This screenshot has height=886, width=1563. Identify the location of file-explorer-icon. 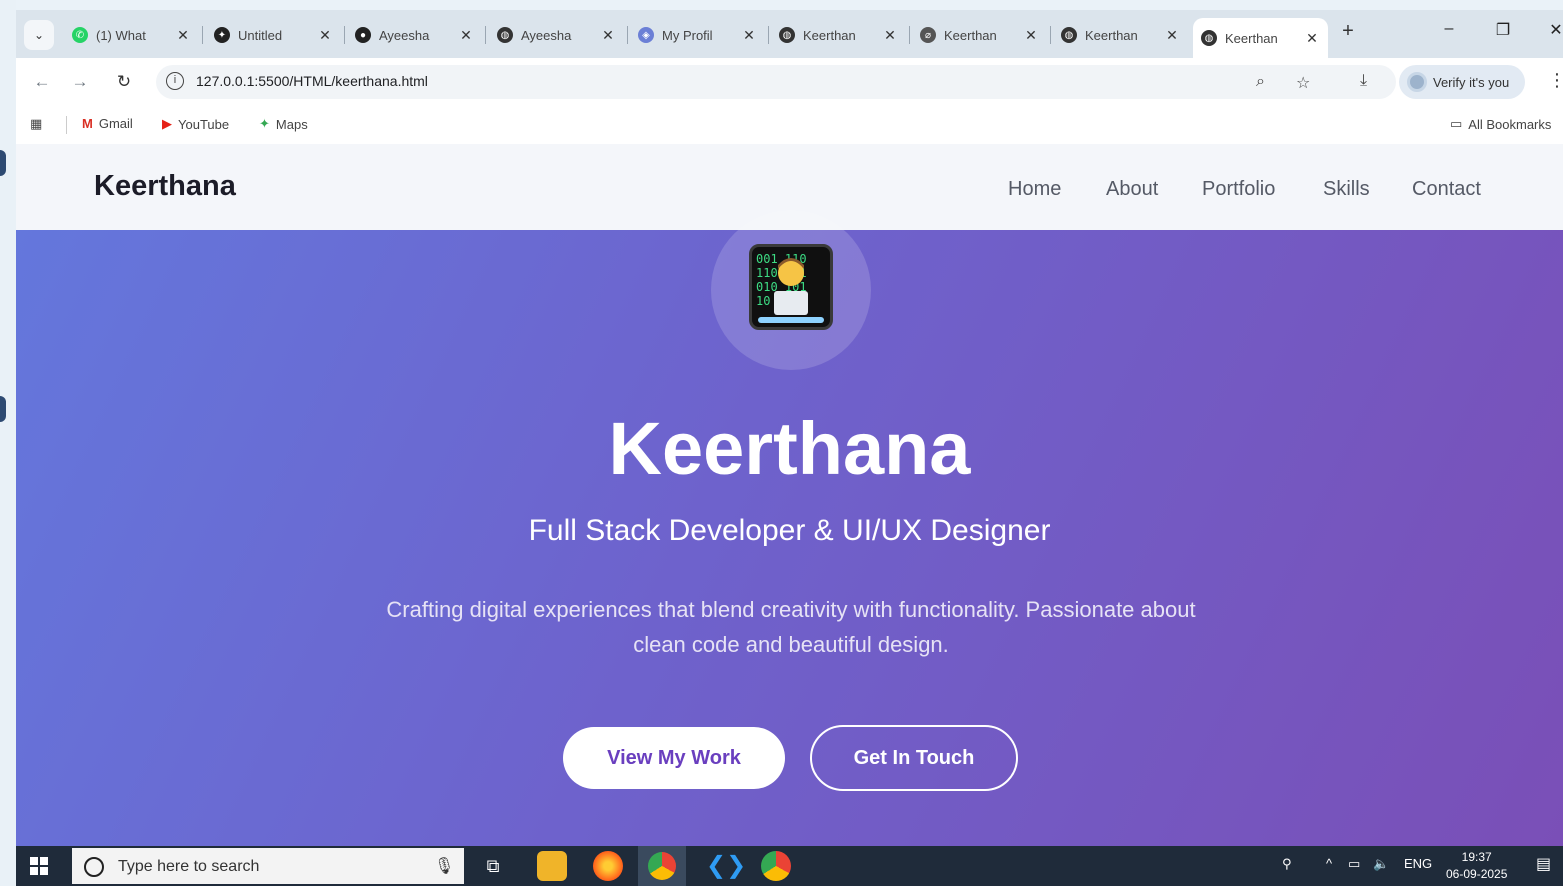
(552, 866).